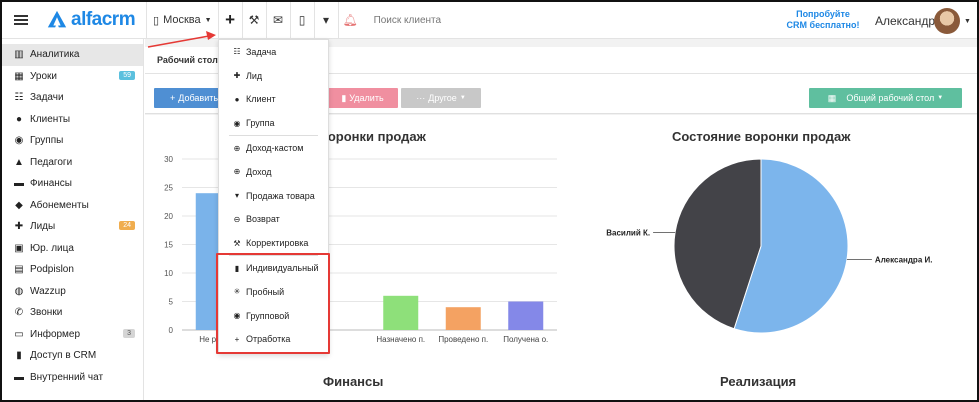 This screenshot has width=979, height=402. Describe the element at coordinates (353, 381) in the screenshot. I see `finance-title: Финансы` at that location.